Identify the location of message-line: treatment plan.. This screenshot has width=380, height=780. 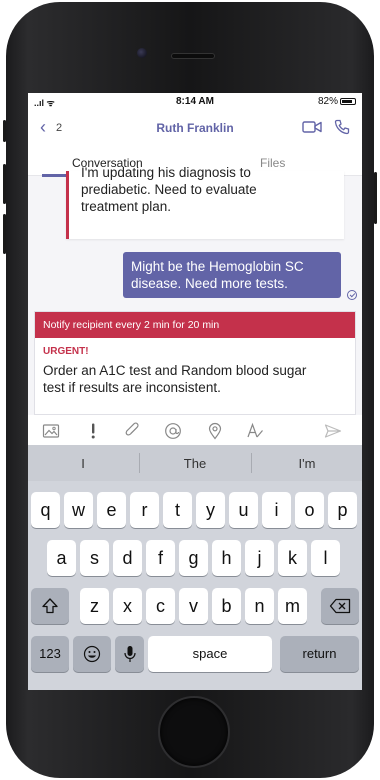
(126, 206).